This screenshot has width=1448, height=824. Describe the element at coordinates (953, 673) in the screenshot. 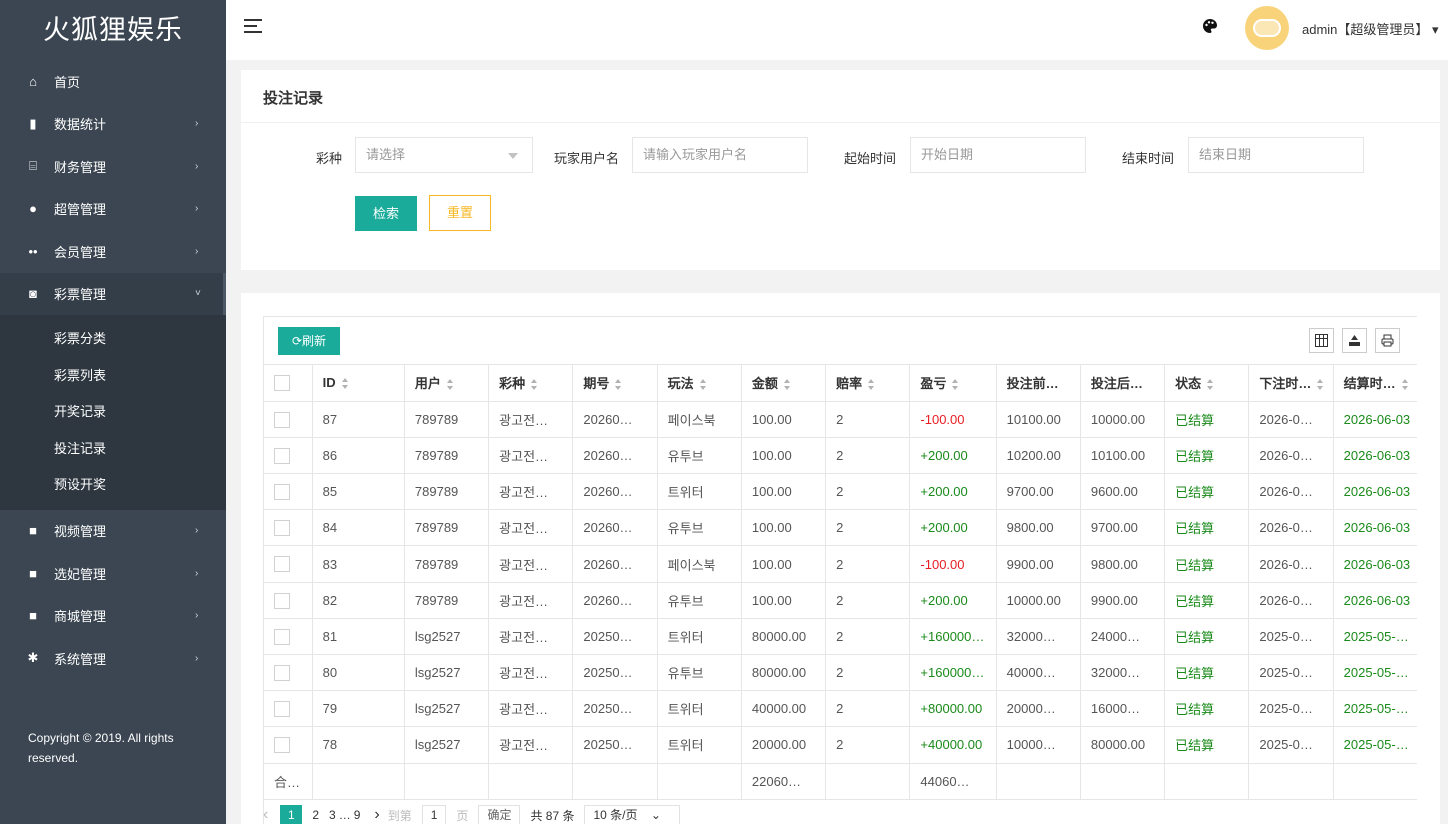

I see `table-cell: +160000.00` at that location.